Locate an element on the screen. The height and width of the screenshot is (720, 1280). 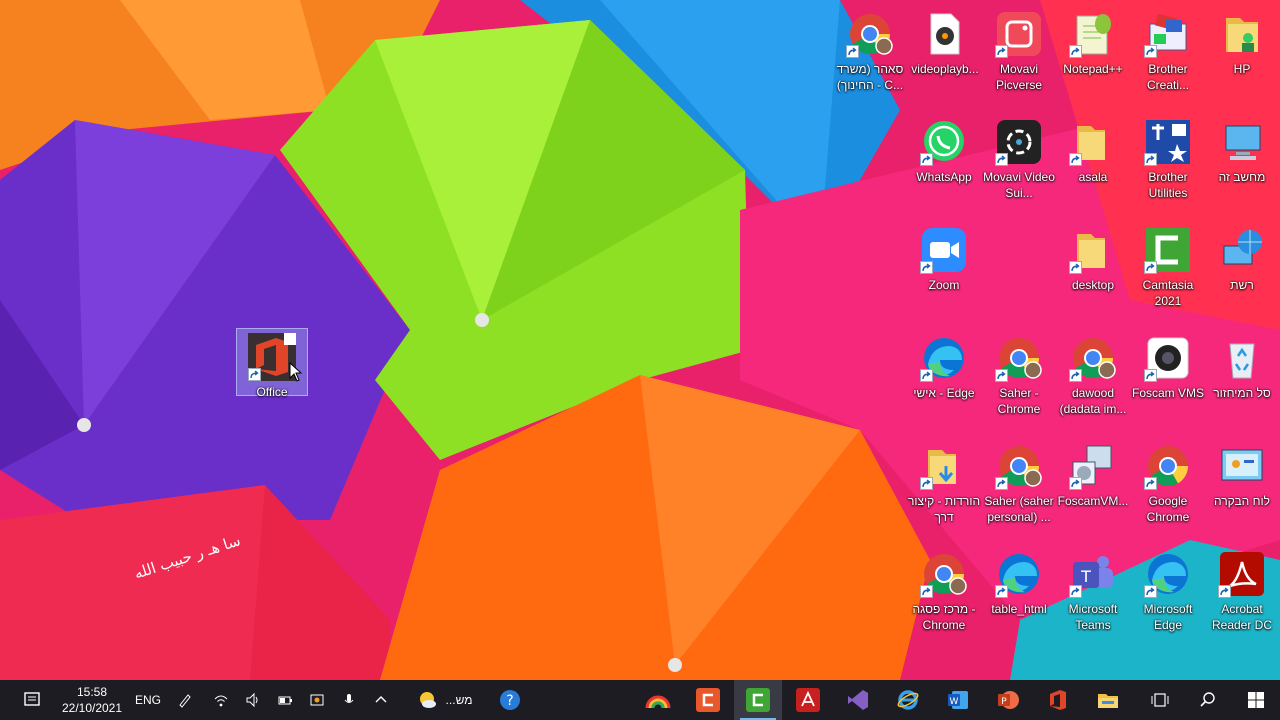
word-icon: W is located at coordinates (958, 700).